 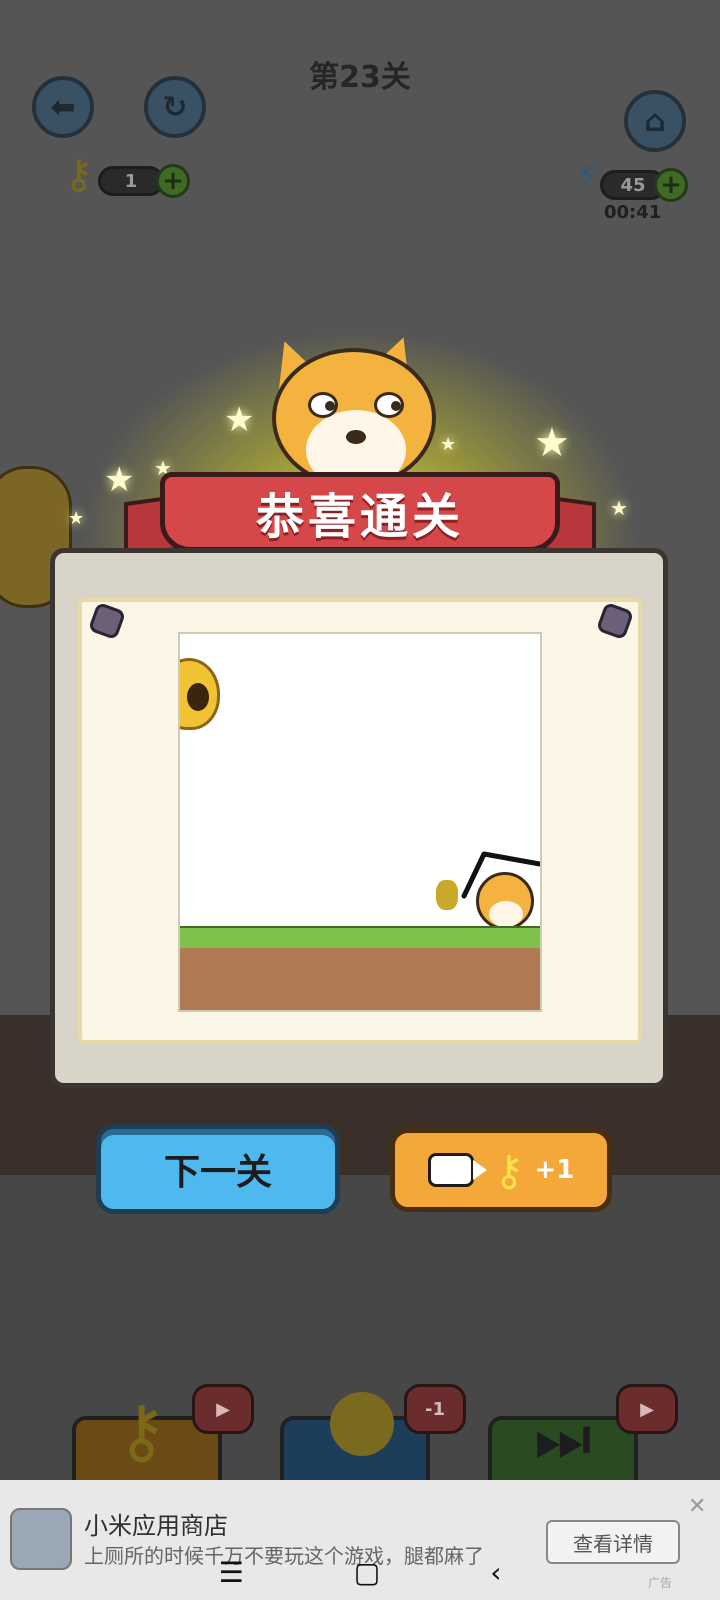 What do you see at coordinates (457, 1170) in the screenshot?
I see `video-camera-icon` at bounding box center [457, 1170].